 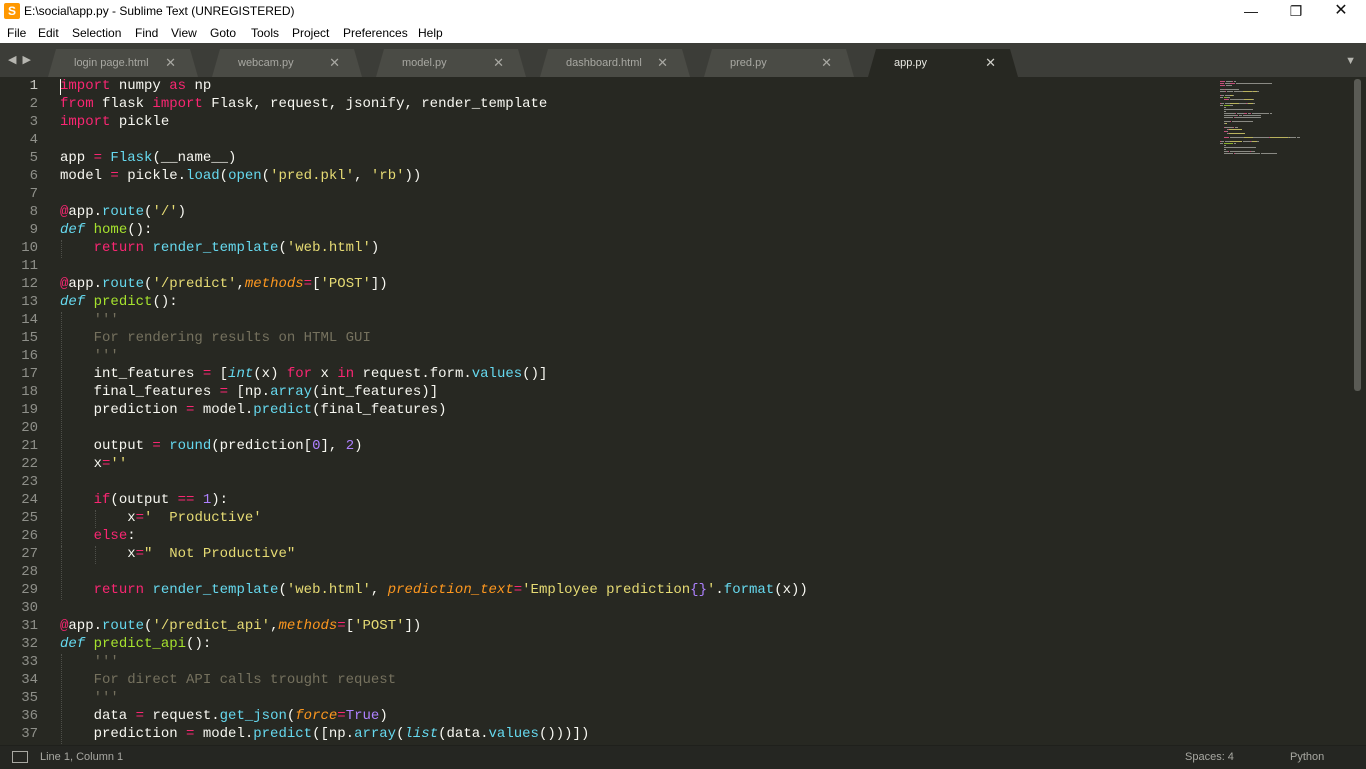 What do you see at coordinates (146, 33) in the screenshot?
I see `menu-find: Find` at bounding box center [146, 33].